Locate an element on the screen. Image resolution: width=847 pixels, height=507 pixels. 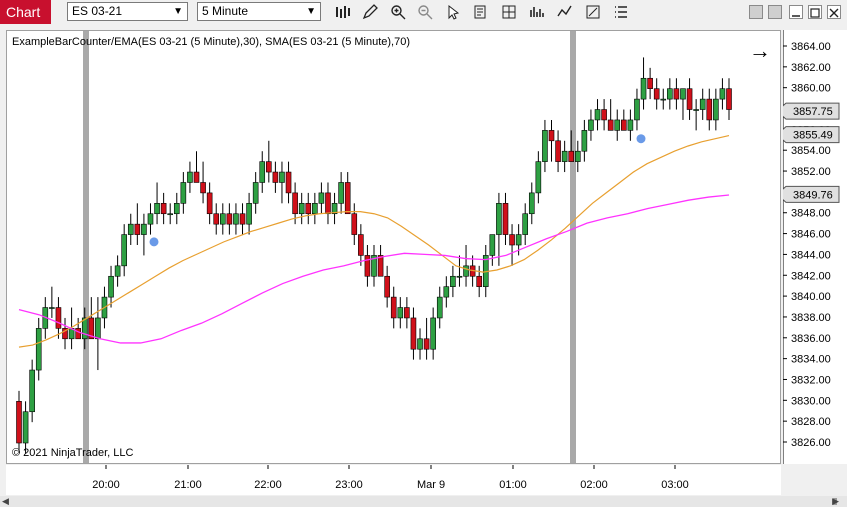
price-tick-label: 3846.00 is located at coordinates (811, 235).